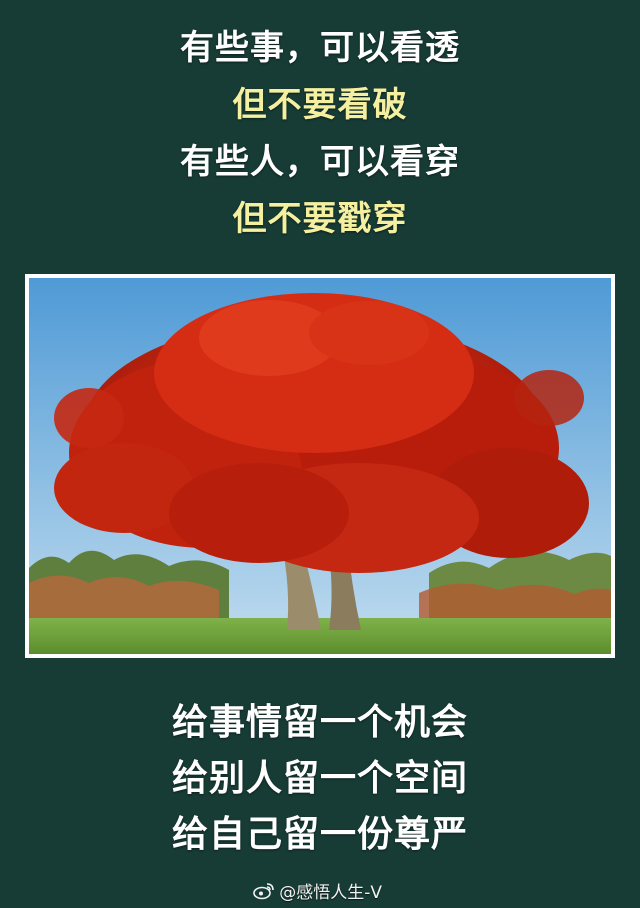  Describe the element at coordinates (320, 219) in the screenshot. I see `top-line-4: 但不要戳穿` at that location.